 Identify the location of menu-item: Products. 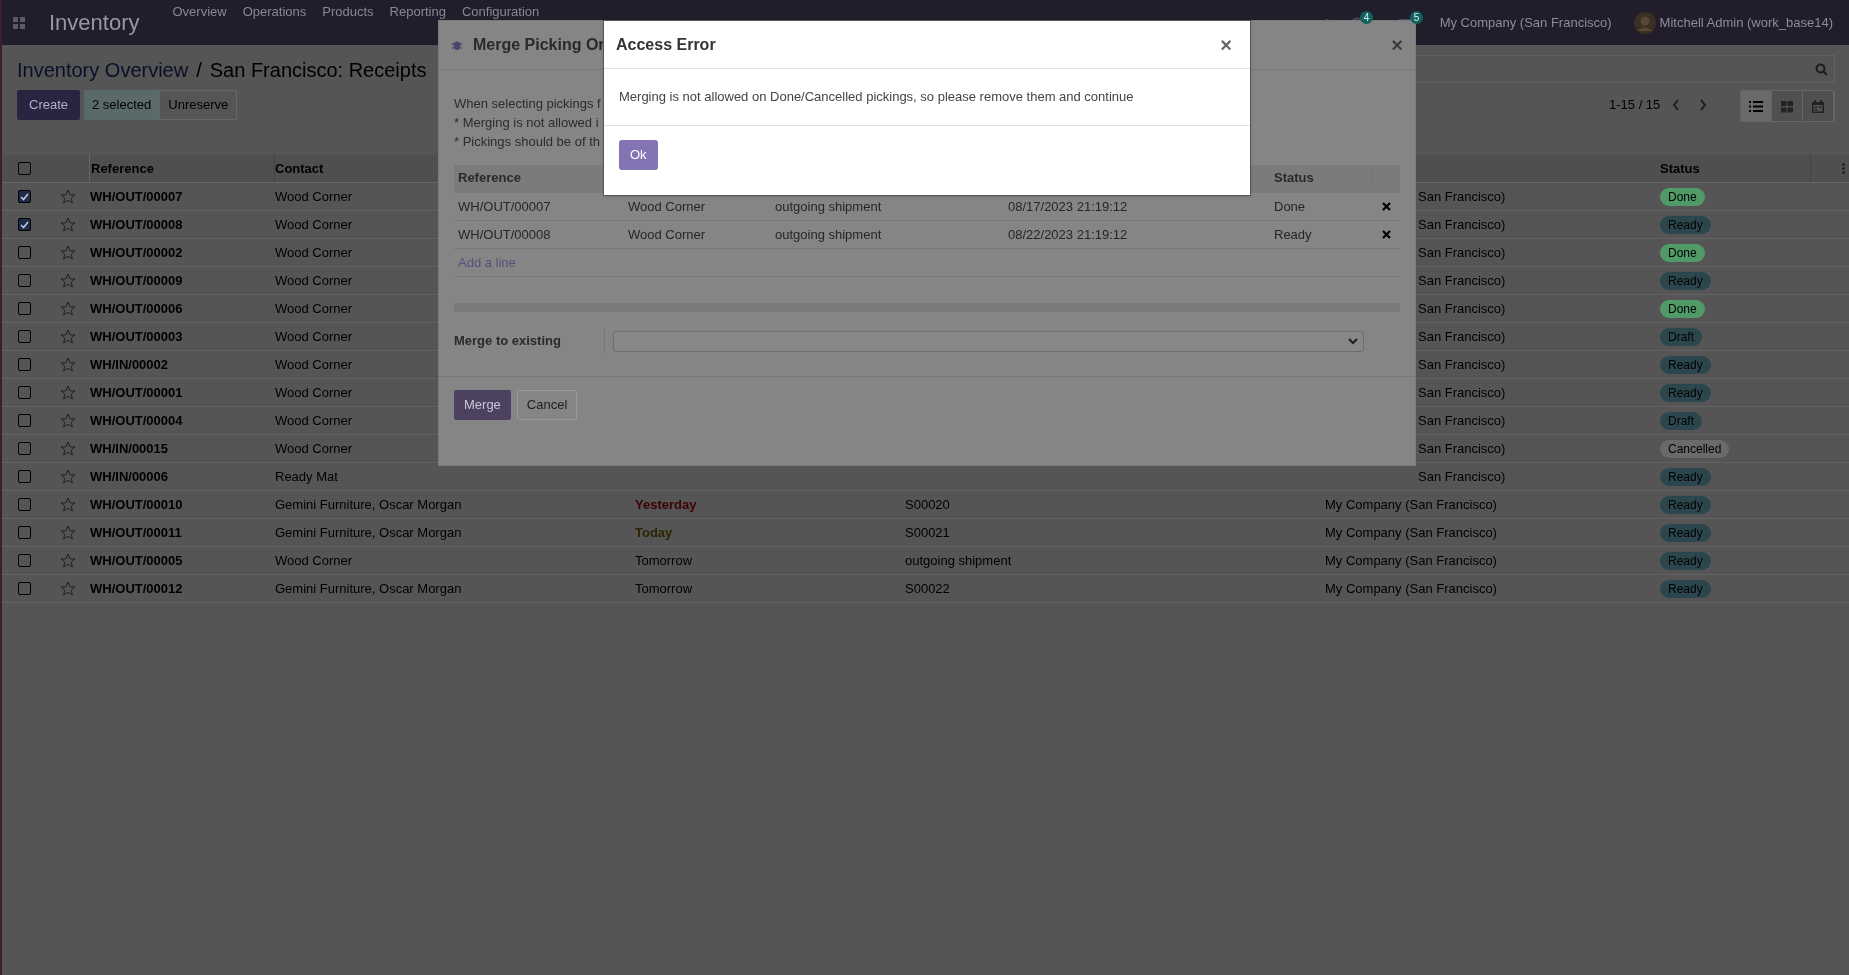
(348, 12).